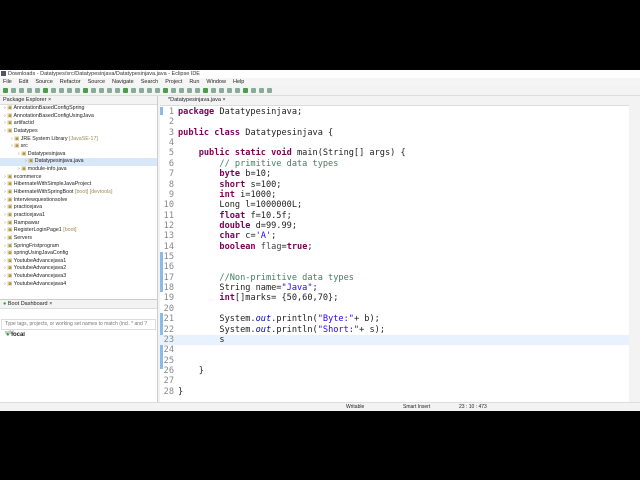 This screenshot has width=640, height=480. What do you see at coordinates (78, 269) in the screenshot?
I see `tree-item: › ▣ YoutubeAdvancejava2` at bounding box center [78, 269].